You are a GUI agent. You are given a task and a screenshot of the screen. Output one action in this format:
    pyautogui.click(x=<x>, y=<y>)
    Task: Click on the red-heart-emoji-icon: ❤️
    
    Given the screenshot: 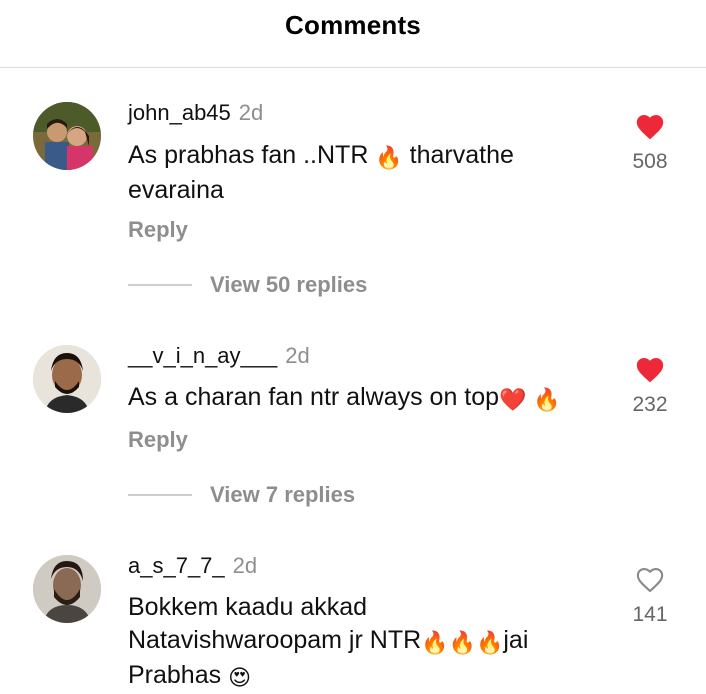 What is the action you would take?
    pyautogui.click(x=513, y=399)
    